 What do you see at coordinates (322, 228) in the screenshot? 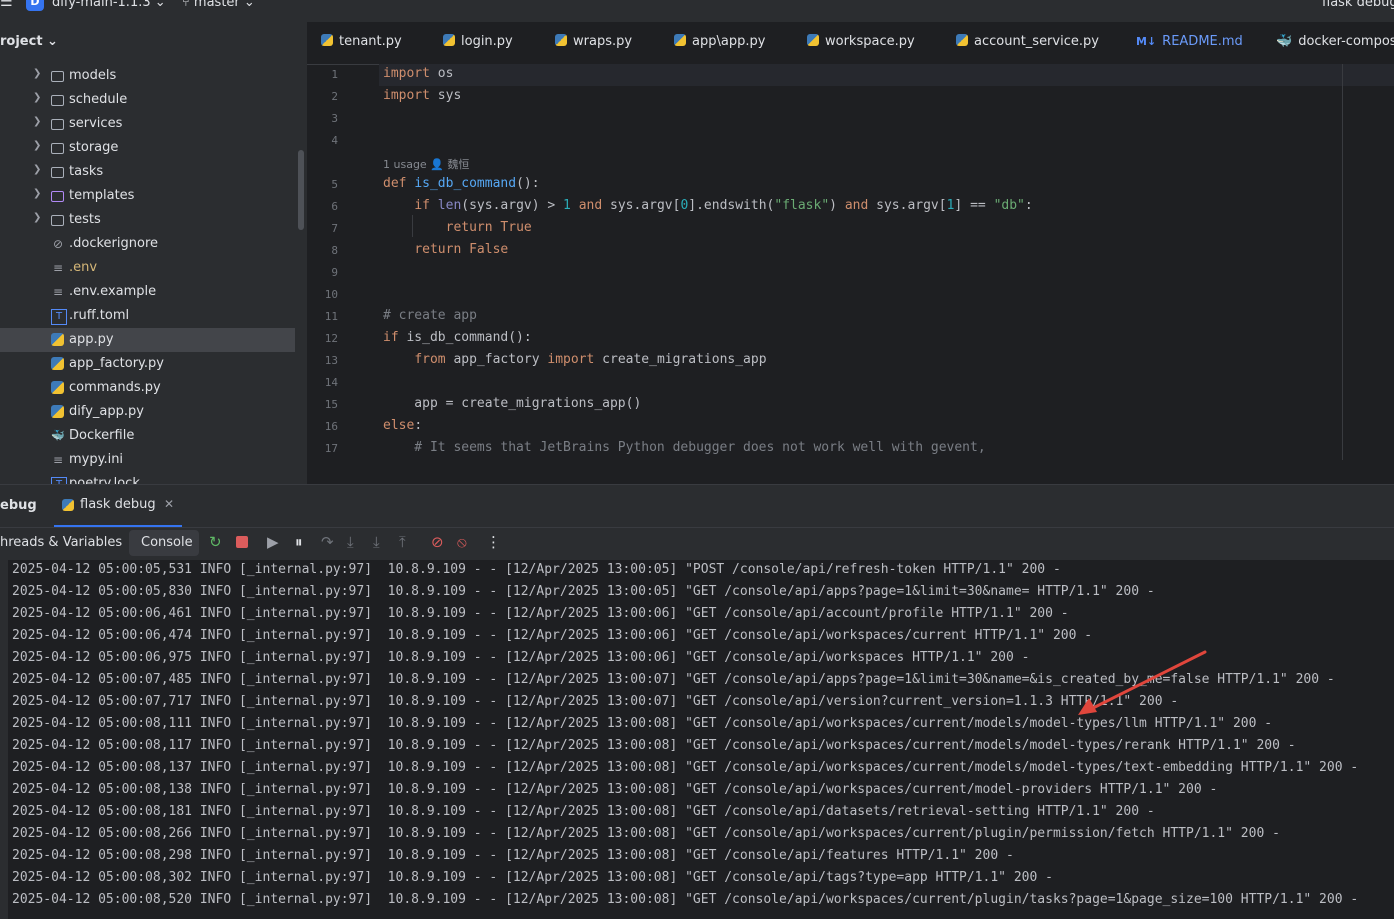
I see `line-number: 7` at bounding box center [322, 228].